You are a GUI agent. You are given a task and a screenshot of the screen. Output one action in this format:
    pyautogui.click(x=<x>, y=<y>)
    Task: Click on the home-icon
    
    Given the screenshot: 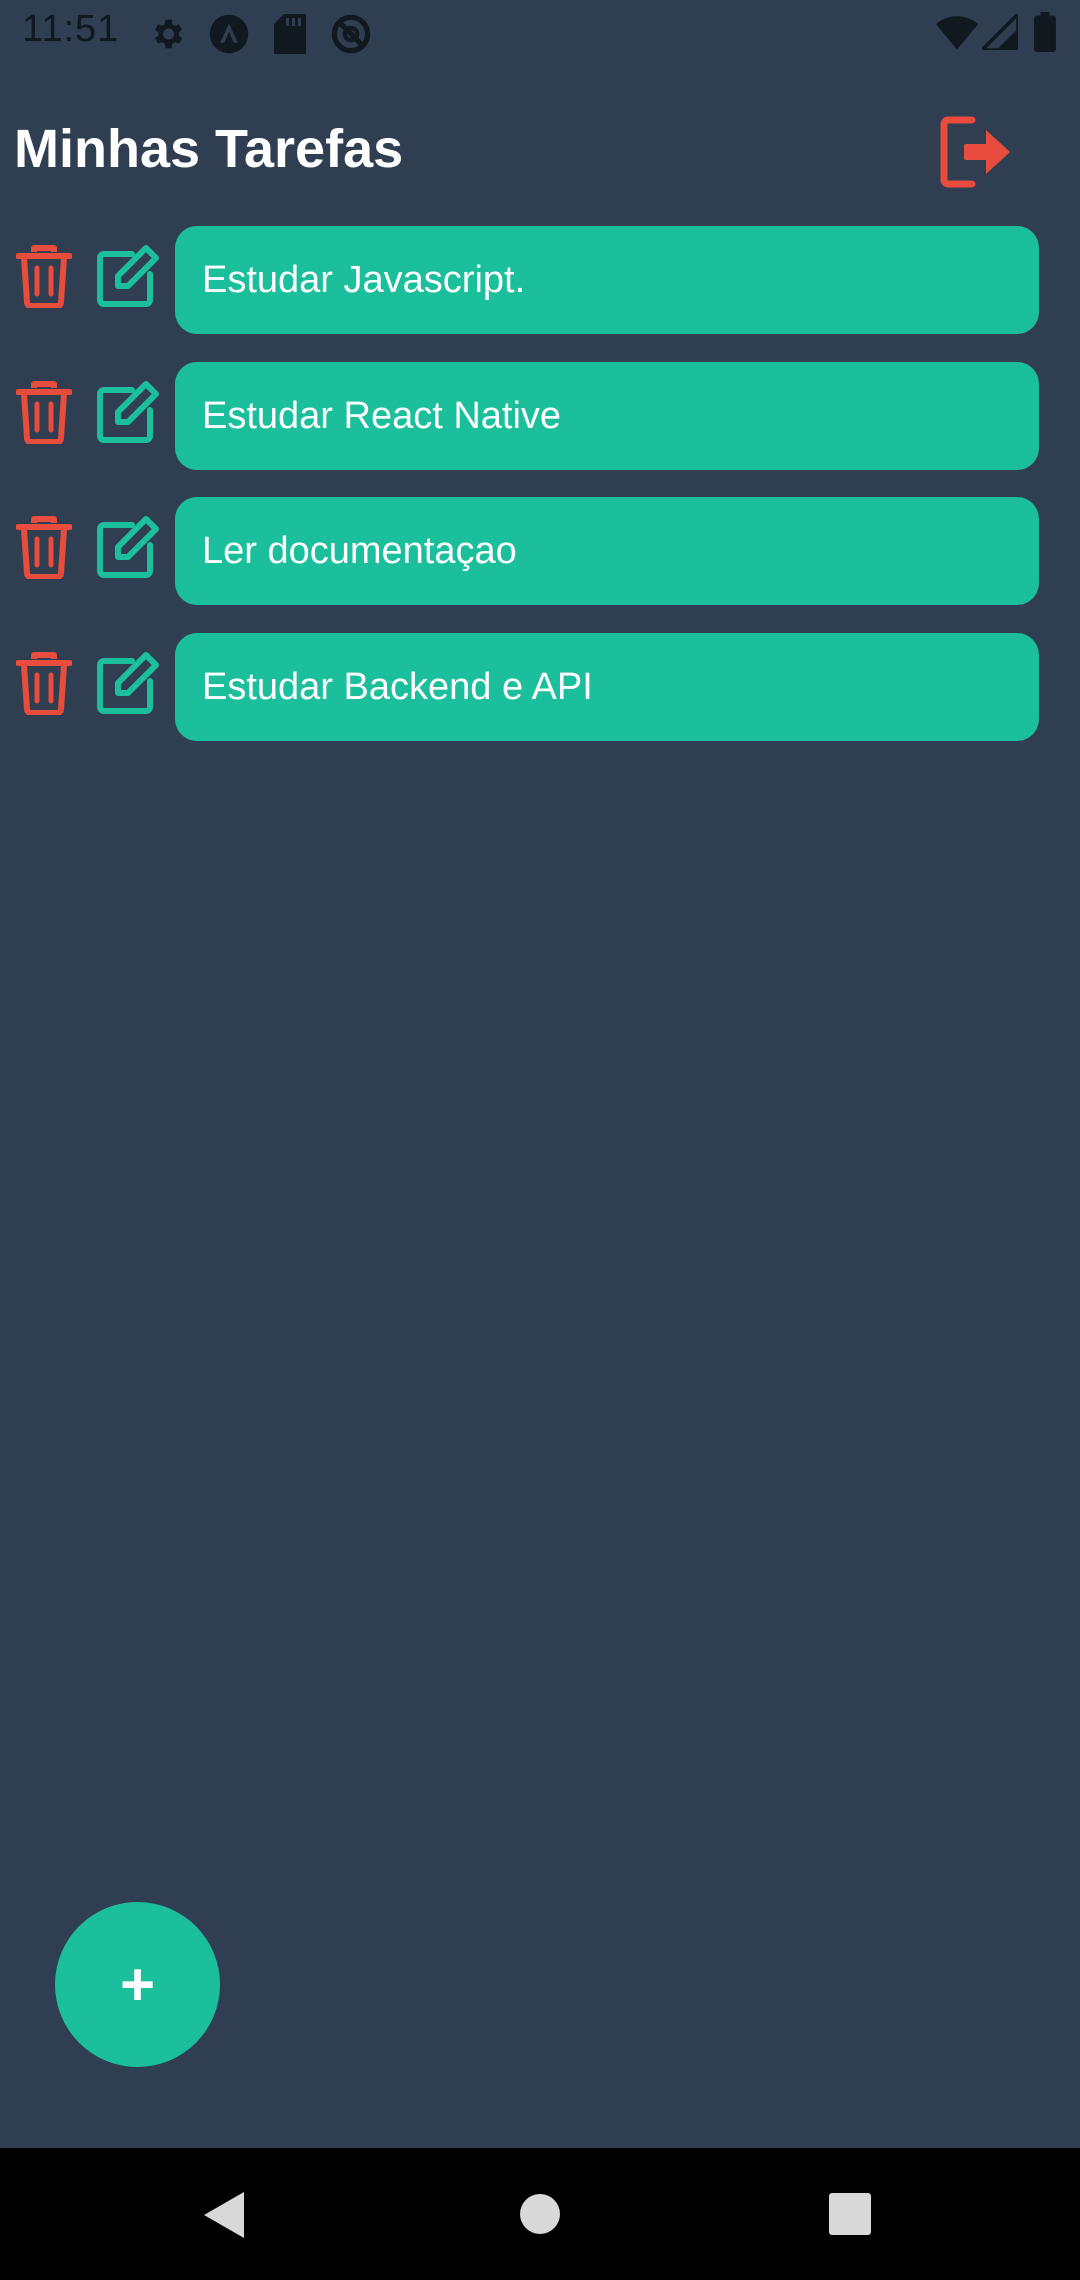 What is the action you would take?
    pyautogui.click(x=540, y=2216)
    